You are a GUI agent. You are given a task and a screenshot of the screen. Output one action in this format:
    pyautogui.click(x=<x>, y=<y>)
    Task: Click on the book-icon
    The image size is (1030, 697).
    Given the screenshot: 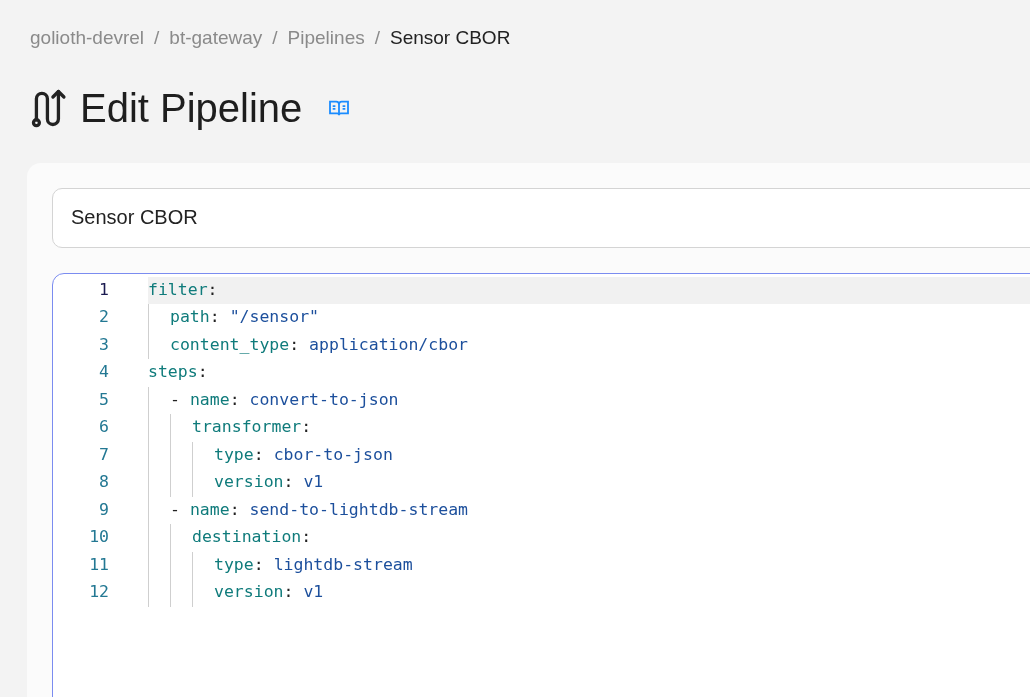 What is the action you would take?
    pyautogui.click(x=339, y=107)
    